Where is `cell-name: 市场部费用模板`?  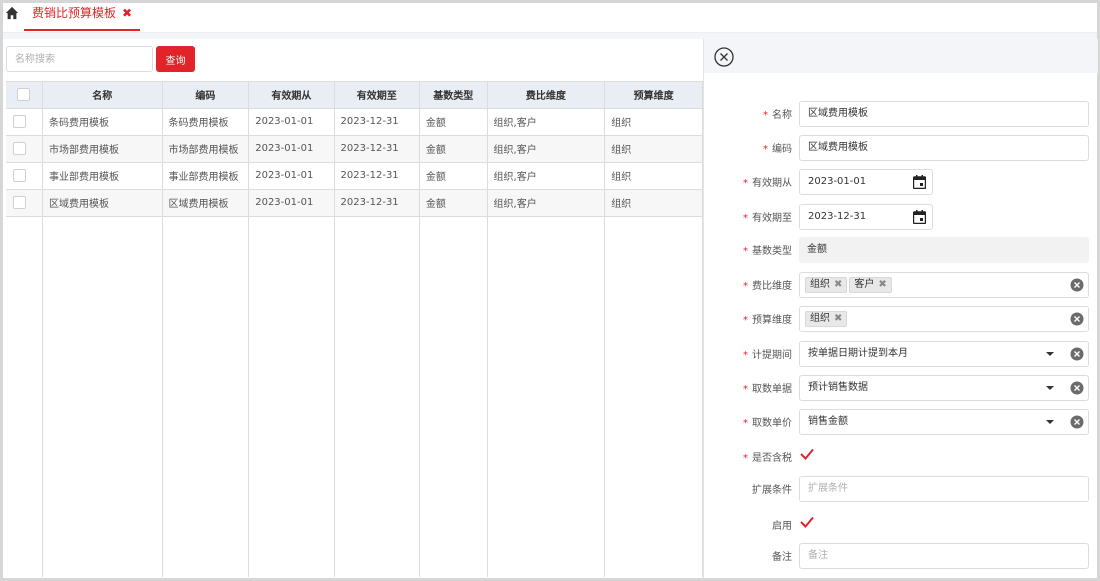 cell-name: 市场部费用模板 is located at coordinates (102, 149).